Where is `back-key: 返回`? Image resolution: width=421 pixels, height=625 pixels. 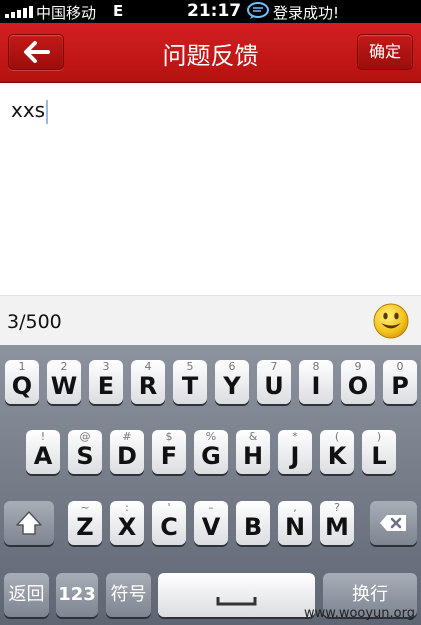
back-key: 返回 is located at coordinates (26, 595).